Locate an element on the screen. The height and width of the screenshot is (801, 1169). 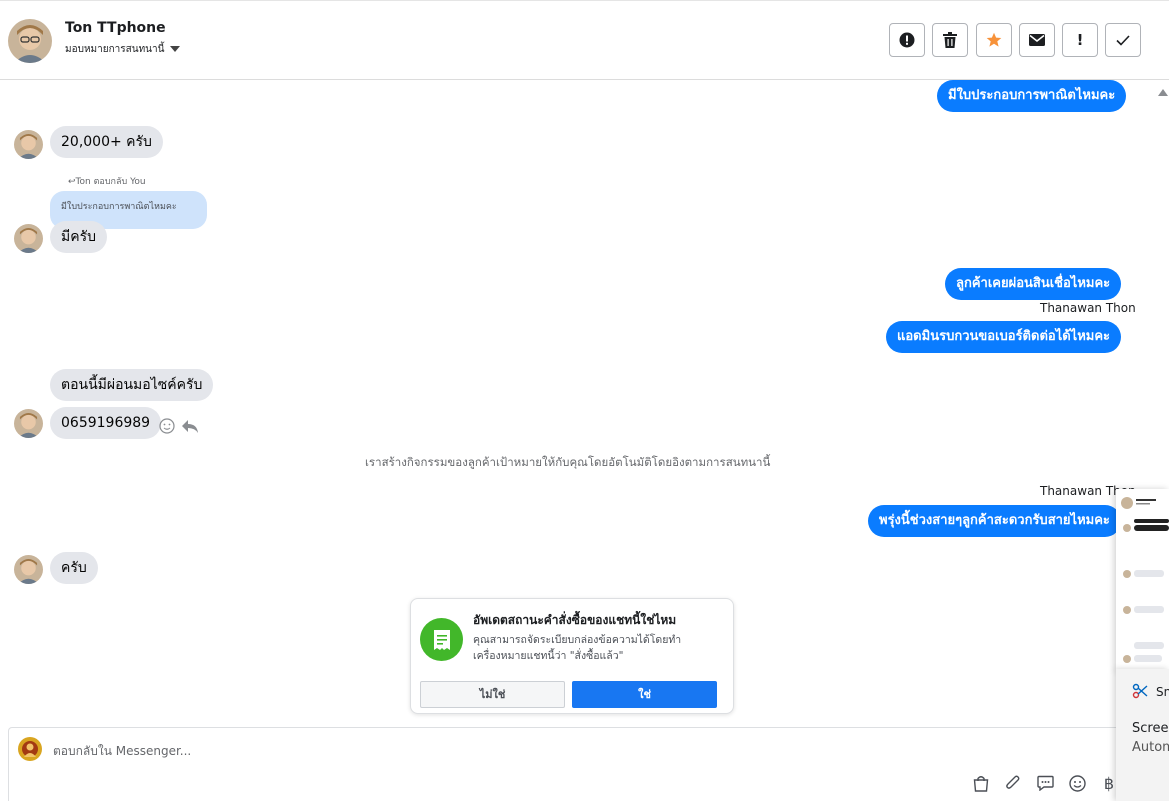
reply-icon is located at coordinates (190, 426).